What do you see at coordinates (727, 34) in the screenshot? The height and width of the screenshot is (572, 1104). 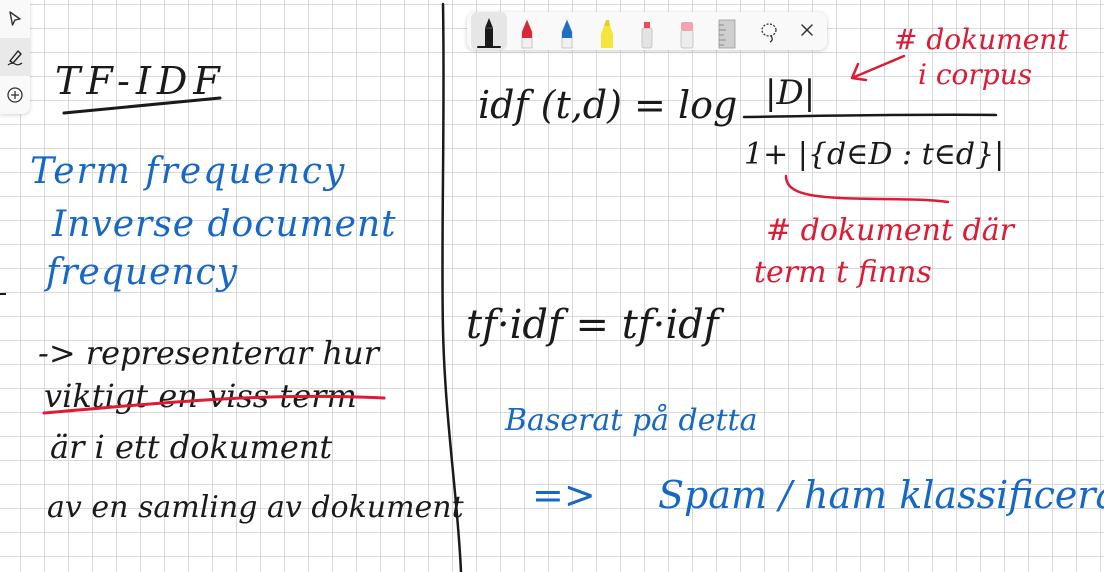 I see `ruler-icon` at bounding box center [727, 34].